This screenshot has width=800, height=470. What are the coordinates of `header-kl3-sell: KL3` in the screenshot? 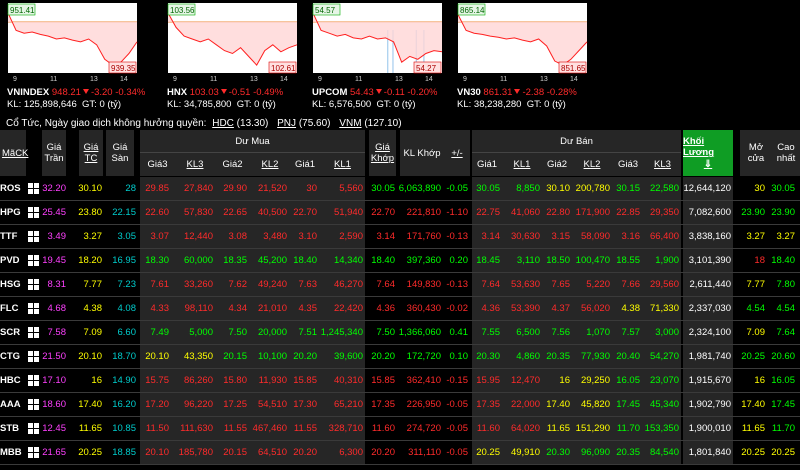 It's located at (662, 164).